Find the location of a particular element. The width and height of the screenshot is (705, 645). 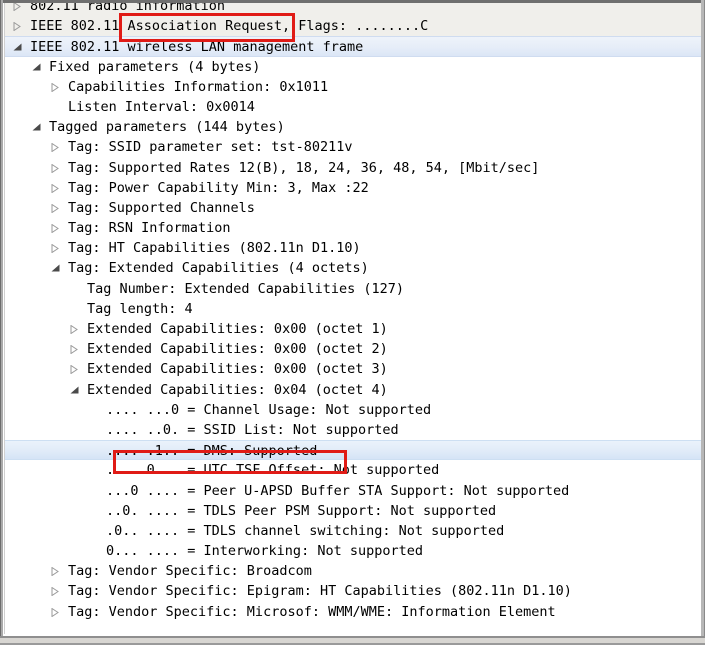

tree-row: Tag: SSID parameter set: tst-80211v is located at coordinates (353, 147).